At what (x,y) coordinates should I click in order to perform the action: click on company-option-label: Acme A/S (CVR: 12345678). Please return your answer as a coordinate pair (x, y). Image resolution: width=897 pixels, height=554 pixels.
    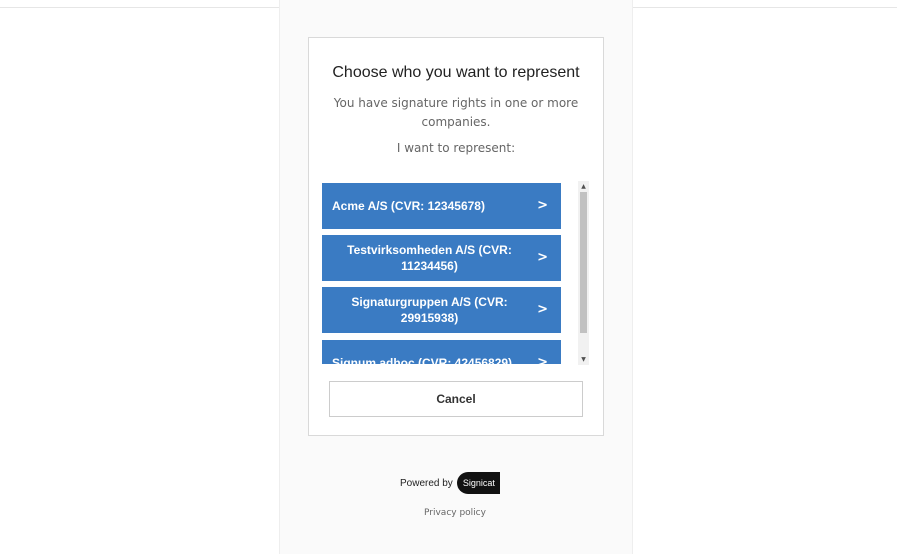
    Looking at the image, I should click on (408, 206).